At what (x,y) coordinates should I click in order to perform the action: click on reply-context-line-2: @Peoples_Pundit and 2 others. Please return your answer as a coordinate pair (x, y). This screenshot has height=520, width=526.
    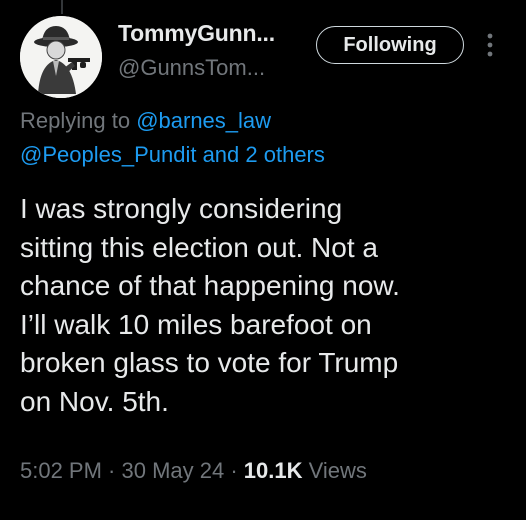
    Looking at the image, I should click on (172, 155).